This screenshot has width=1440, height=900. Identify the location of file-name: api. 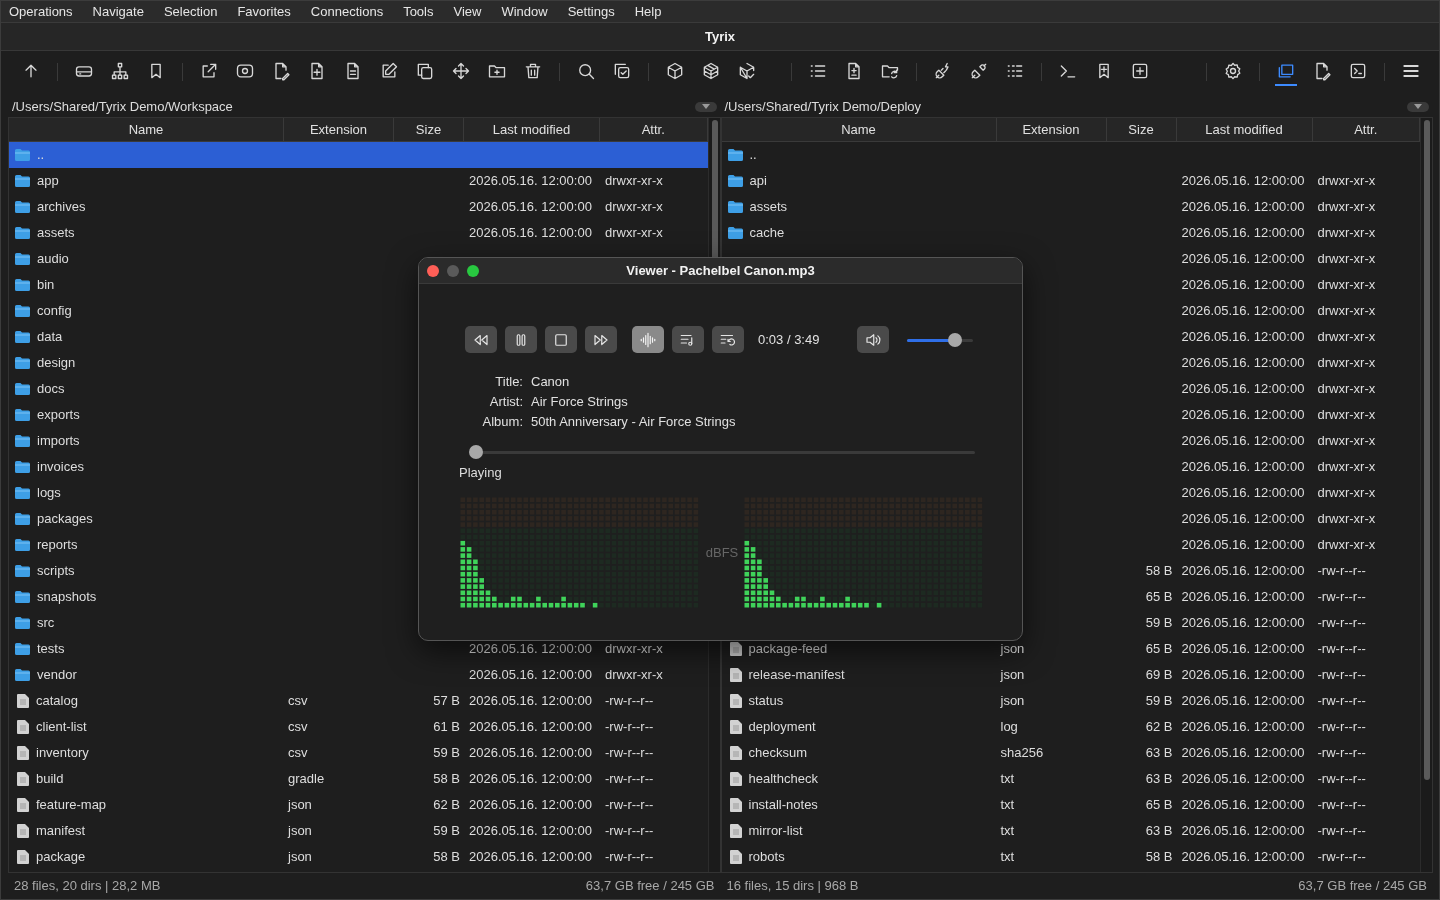
(758, 181).